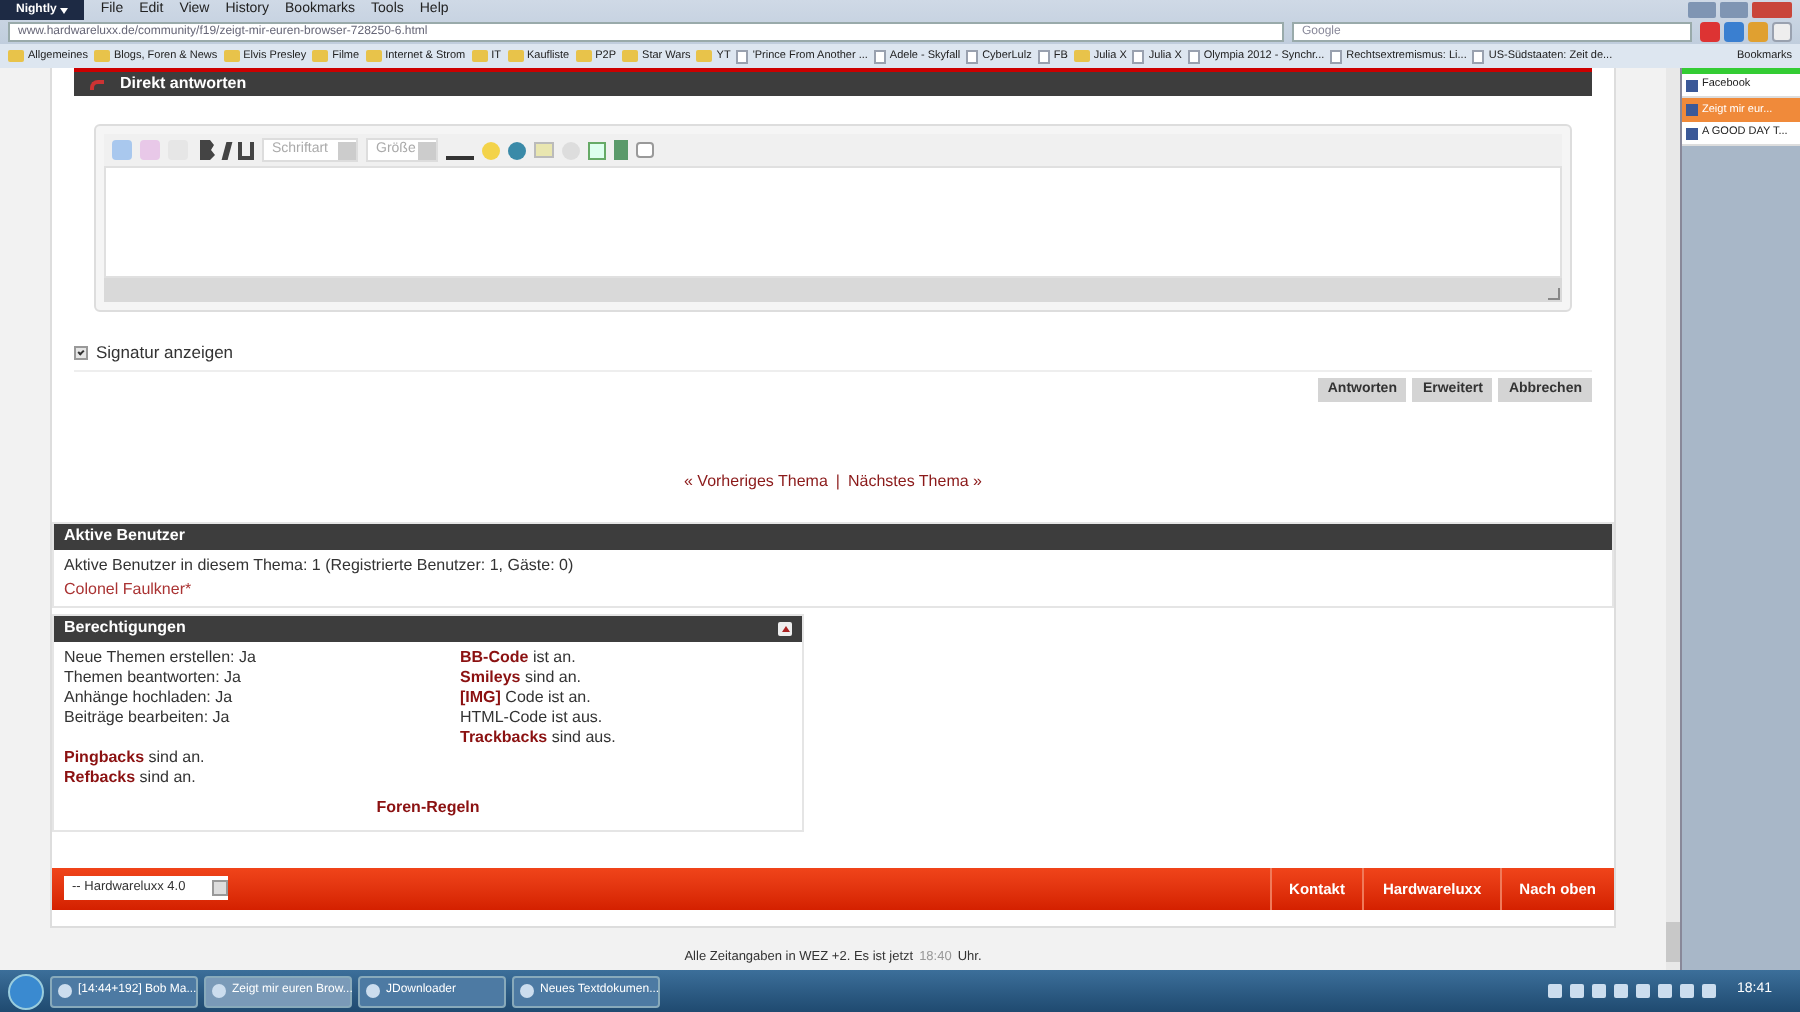 This screenshot has width=1800, height=1012. Describe the element at coordinates (914, 481) in the screenshot. I see `next-thread-link: Nächstes Thema »` at that location.